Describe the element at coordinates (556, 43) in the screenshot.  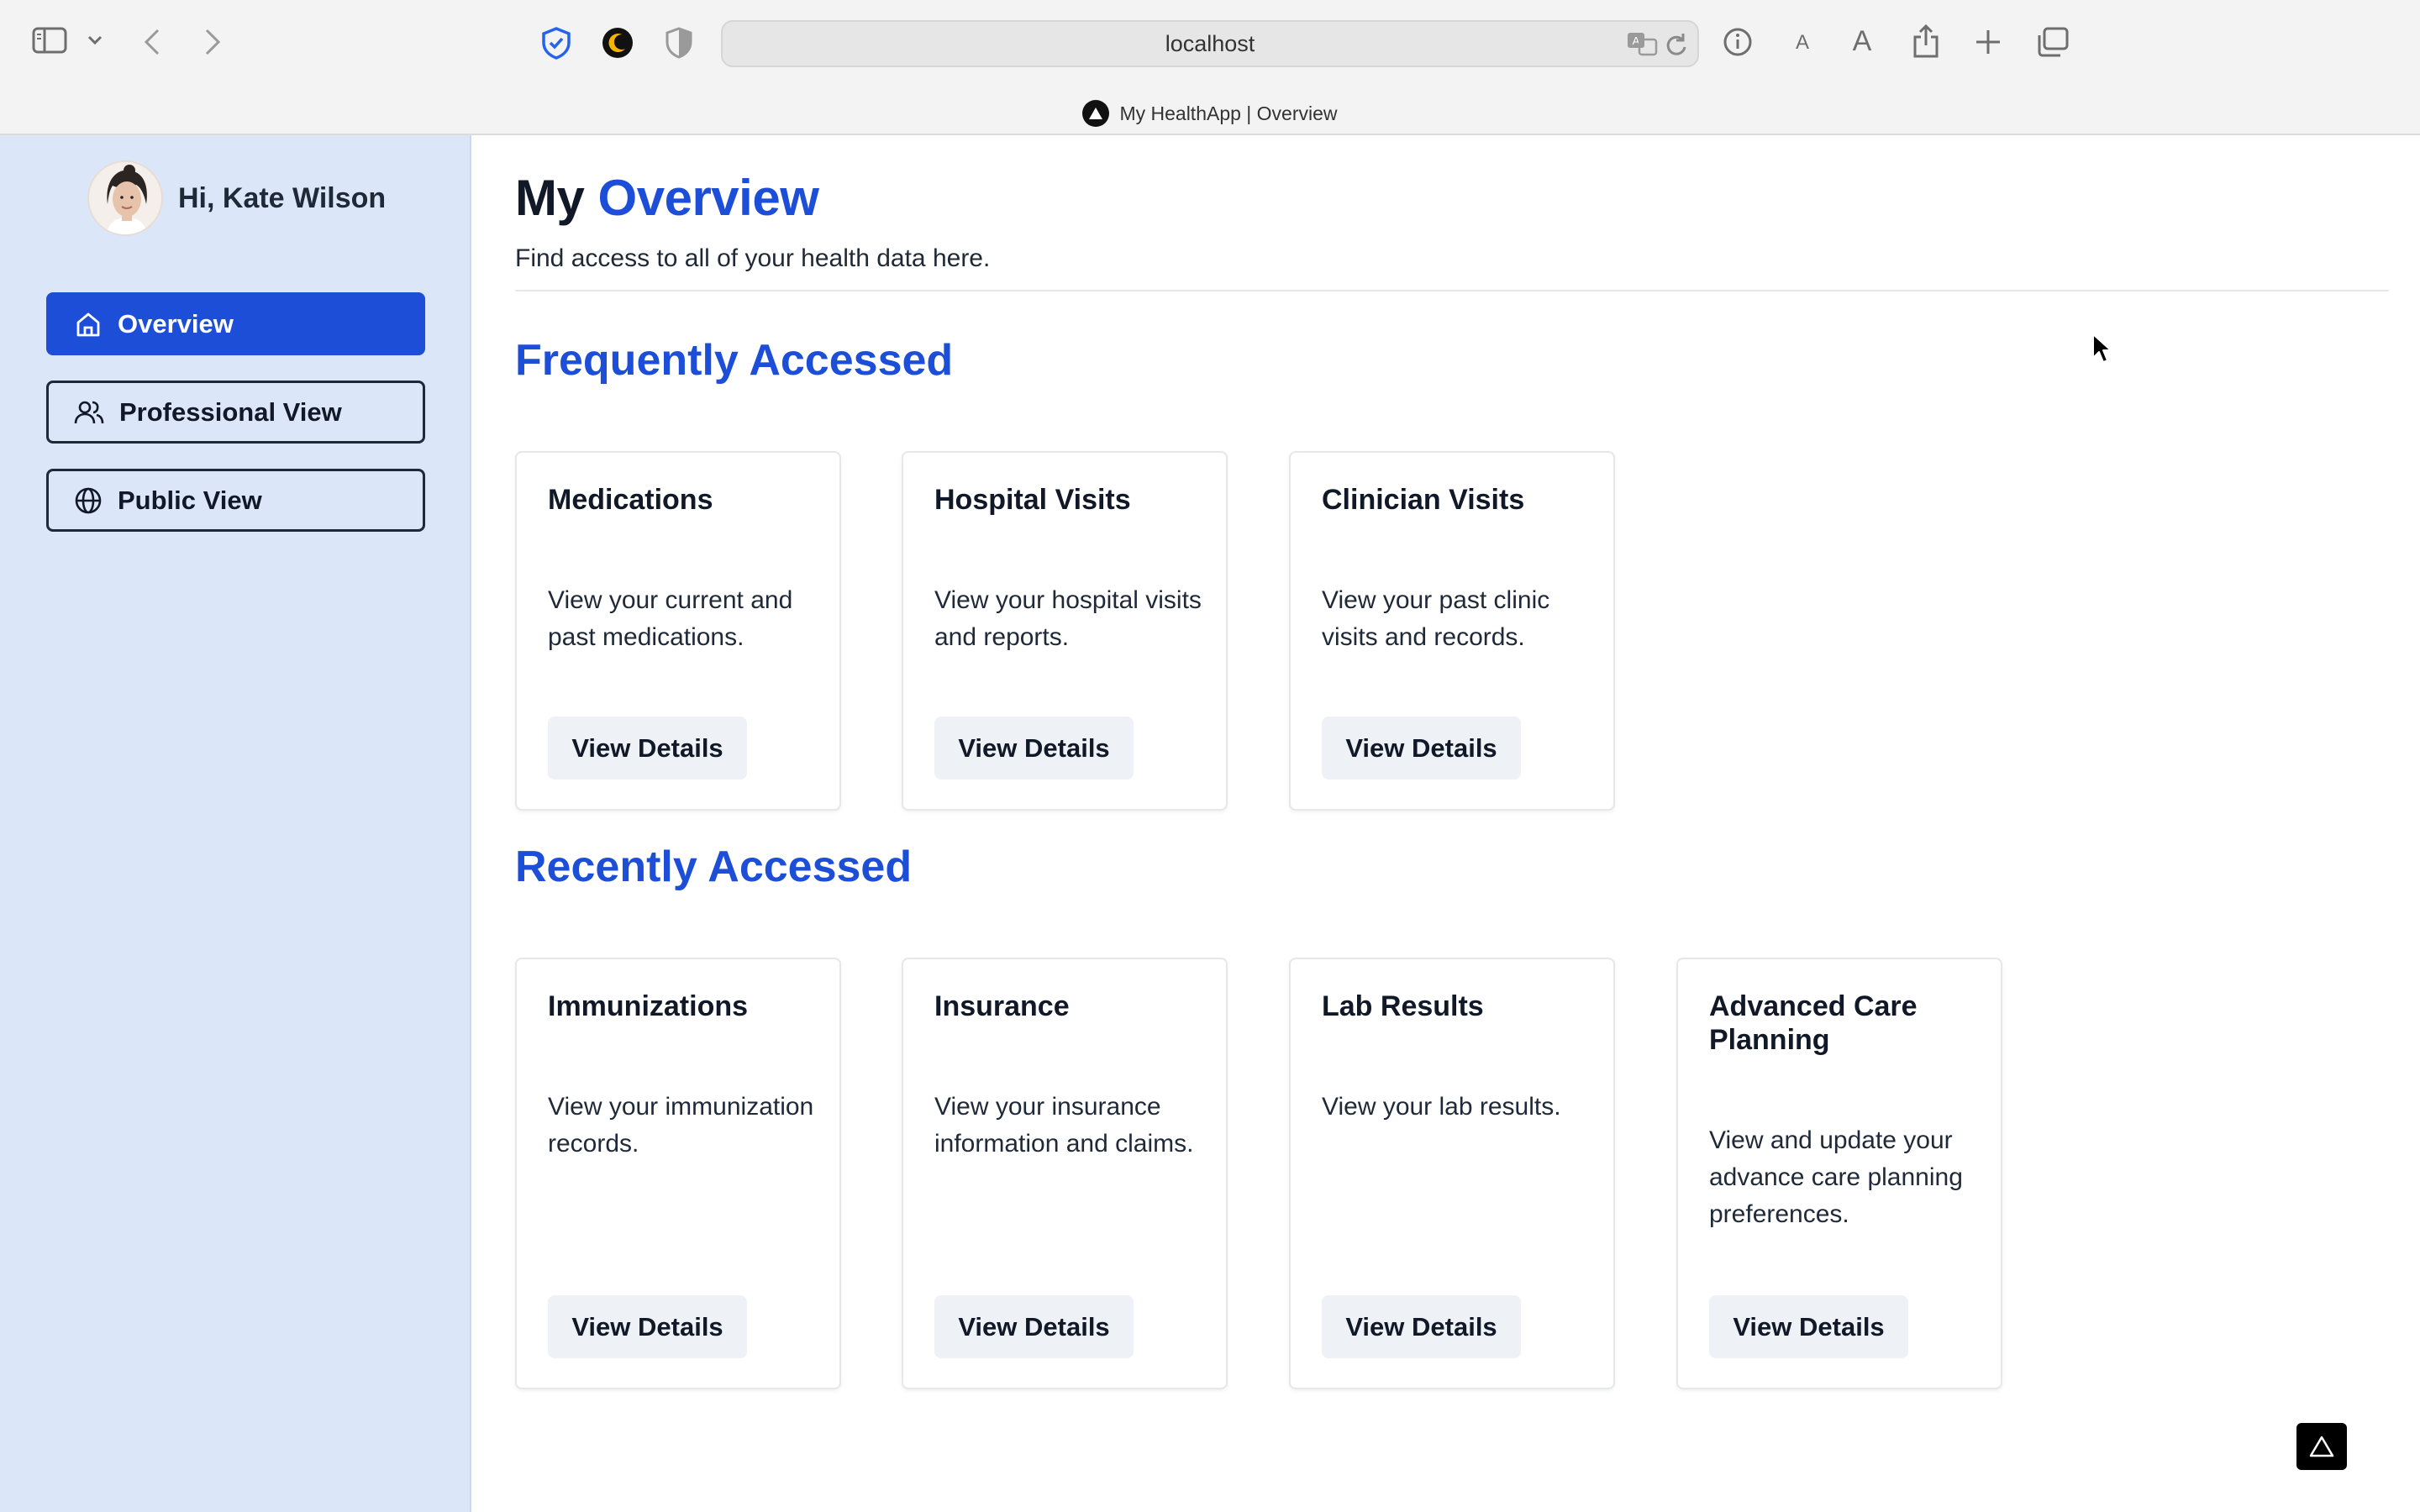
I see `shield-icon` at that location.